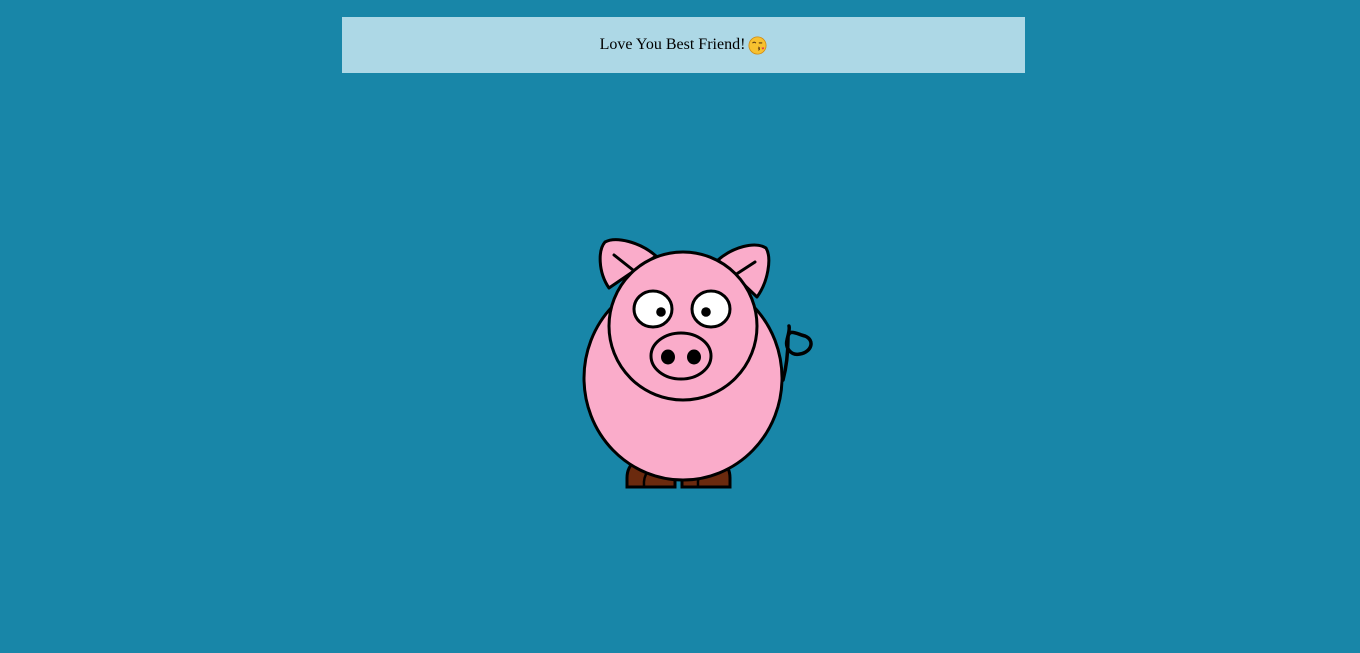  I want to click on pig-left-eye, so click(653, 309).